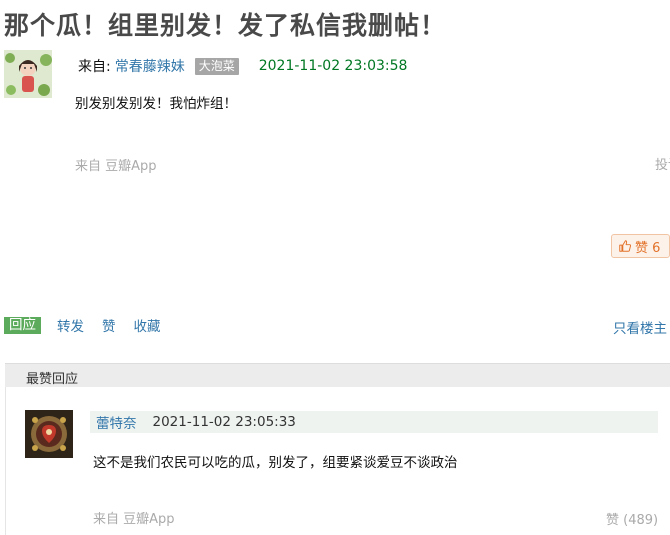  I want to click on thumbs-up-icon, so click(625, 246).